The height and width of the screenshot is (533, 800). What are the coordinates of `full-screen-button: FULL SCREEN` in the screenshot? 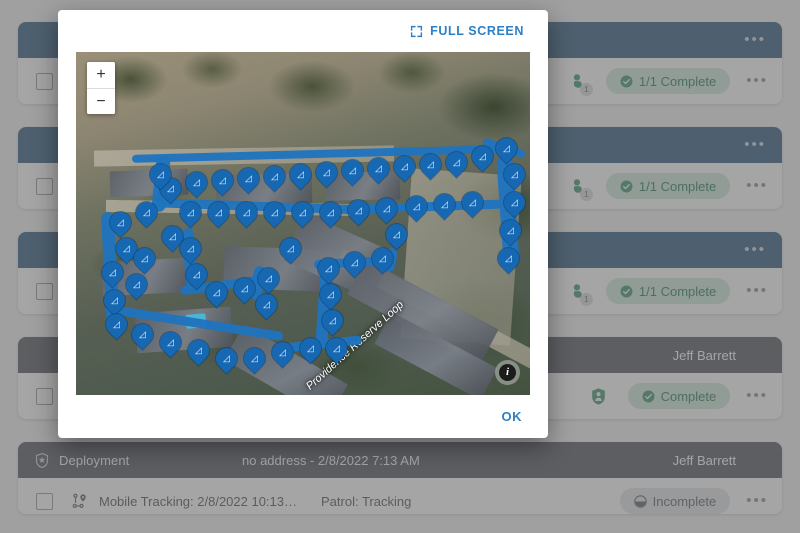 It's located at (467, 31).